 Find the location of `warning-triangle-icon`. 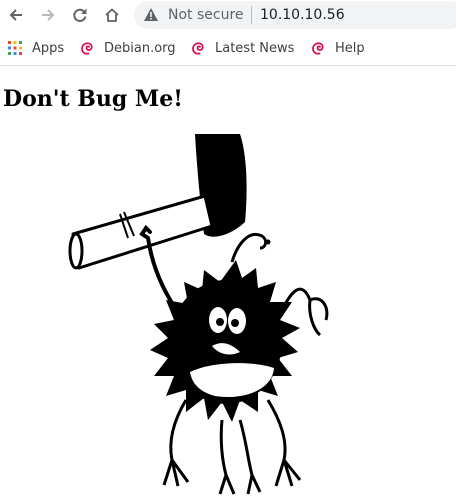

warning-triangle-icon is located at coordinates (151, 16).